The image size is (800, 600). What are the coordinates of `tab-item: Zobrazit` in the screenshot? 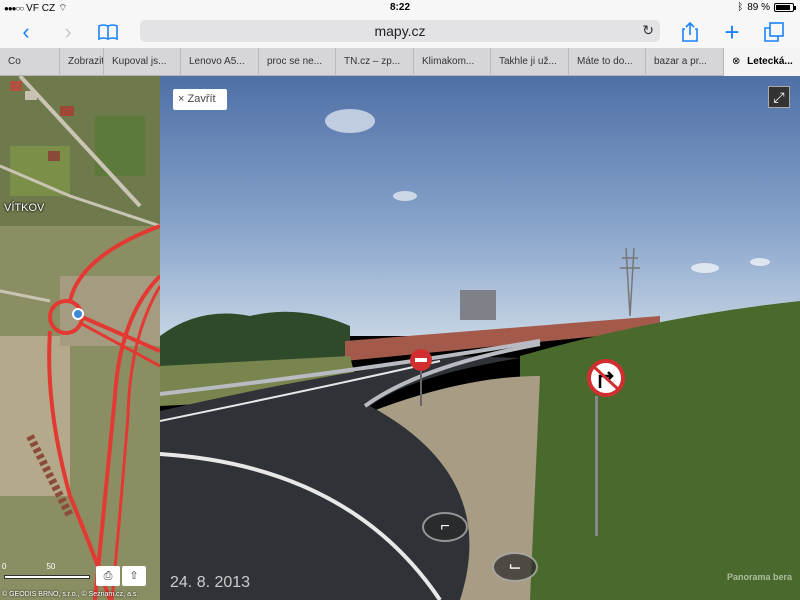 It's located at (82, 62).